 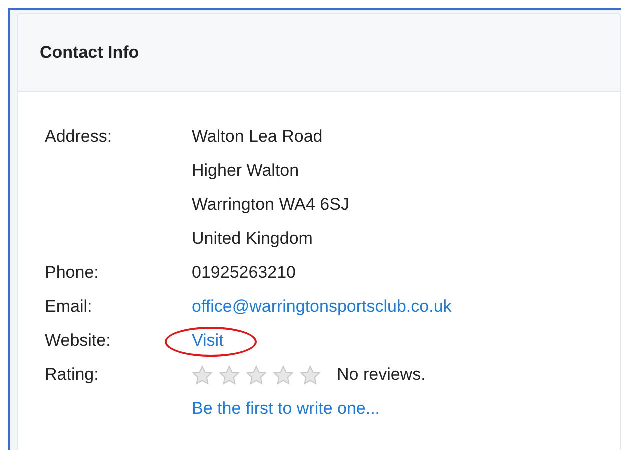 What do you see at coordinates (69, 307) in the screenshot?
I see `field-label: Email:` at bounding box center [69, 307].